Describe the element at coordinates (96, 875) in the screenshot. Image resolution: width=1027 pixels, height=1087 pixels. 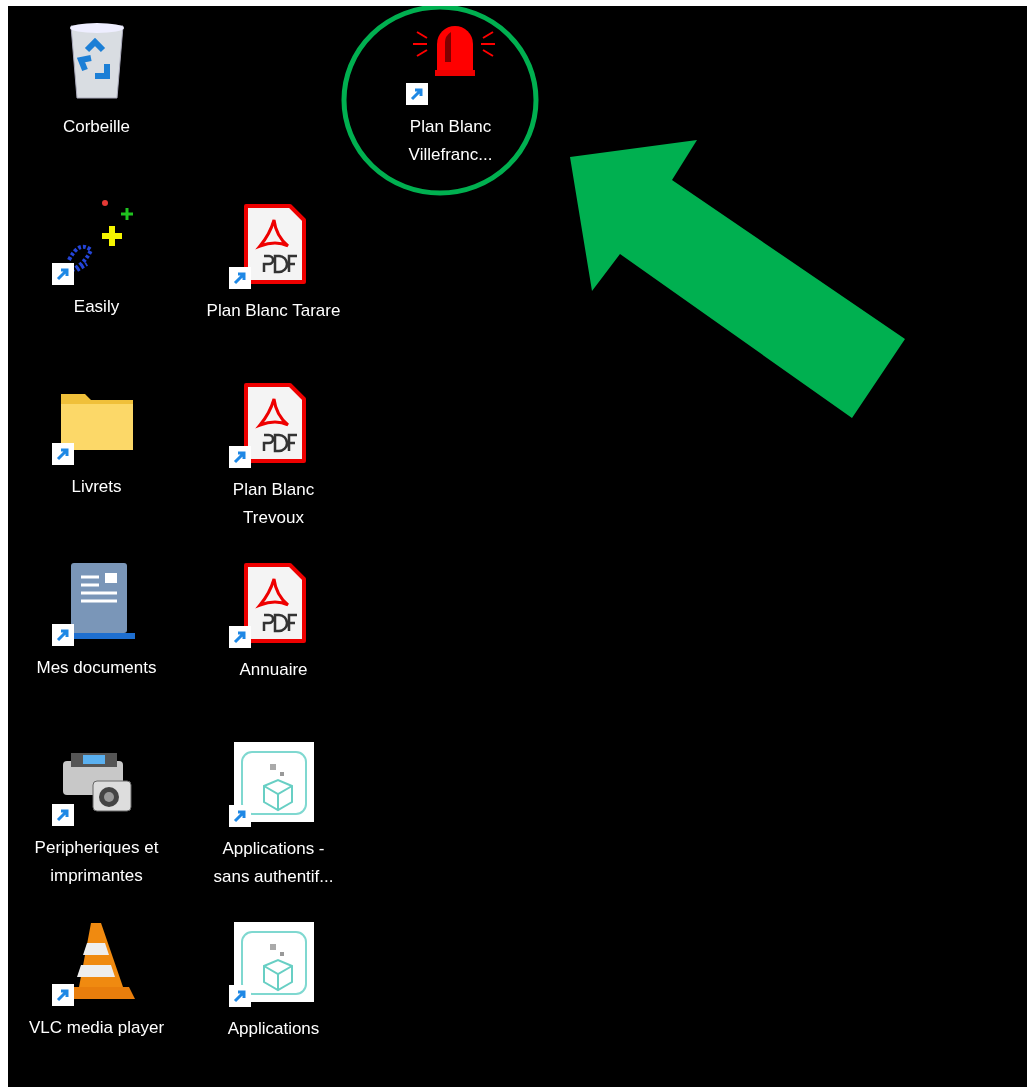
I see `shortcut-label: imprimantes` at that location.